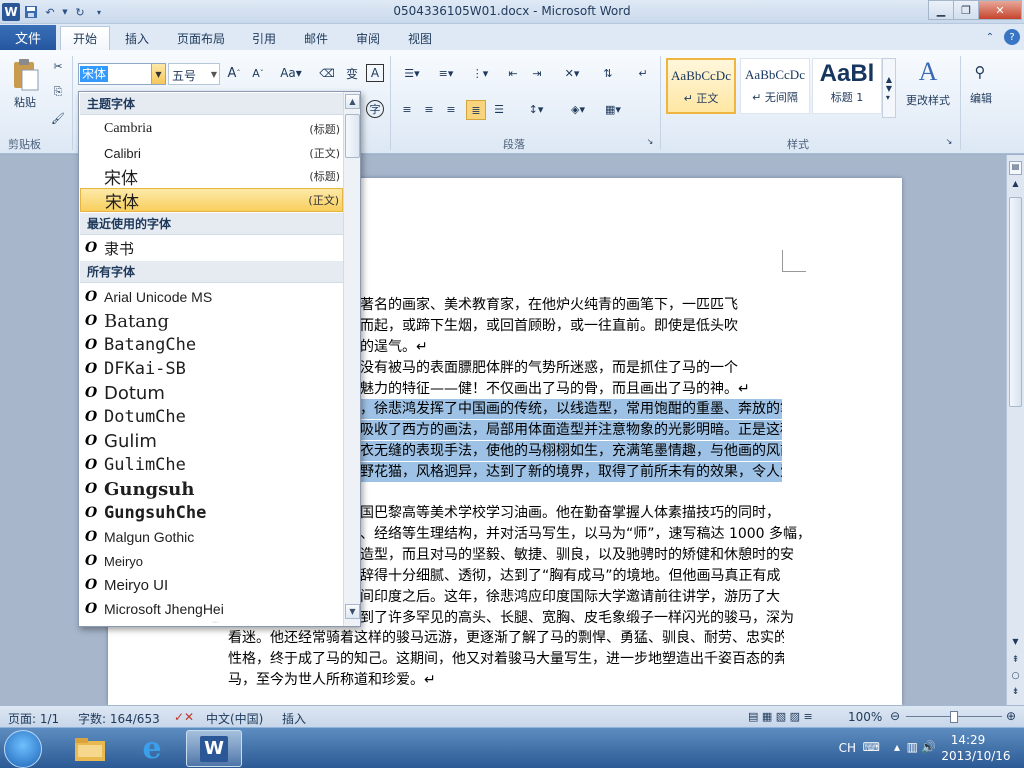 This screenshot has width=1024, height=768. What do you see at coordinates (294, 718) in the screenshot?
I see `insert-mode: 插入` at bounding box center [294, 718].